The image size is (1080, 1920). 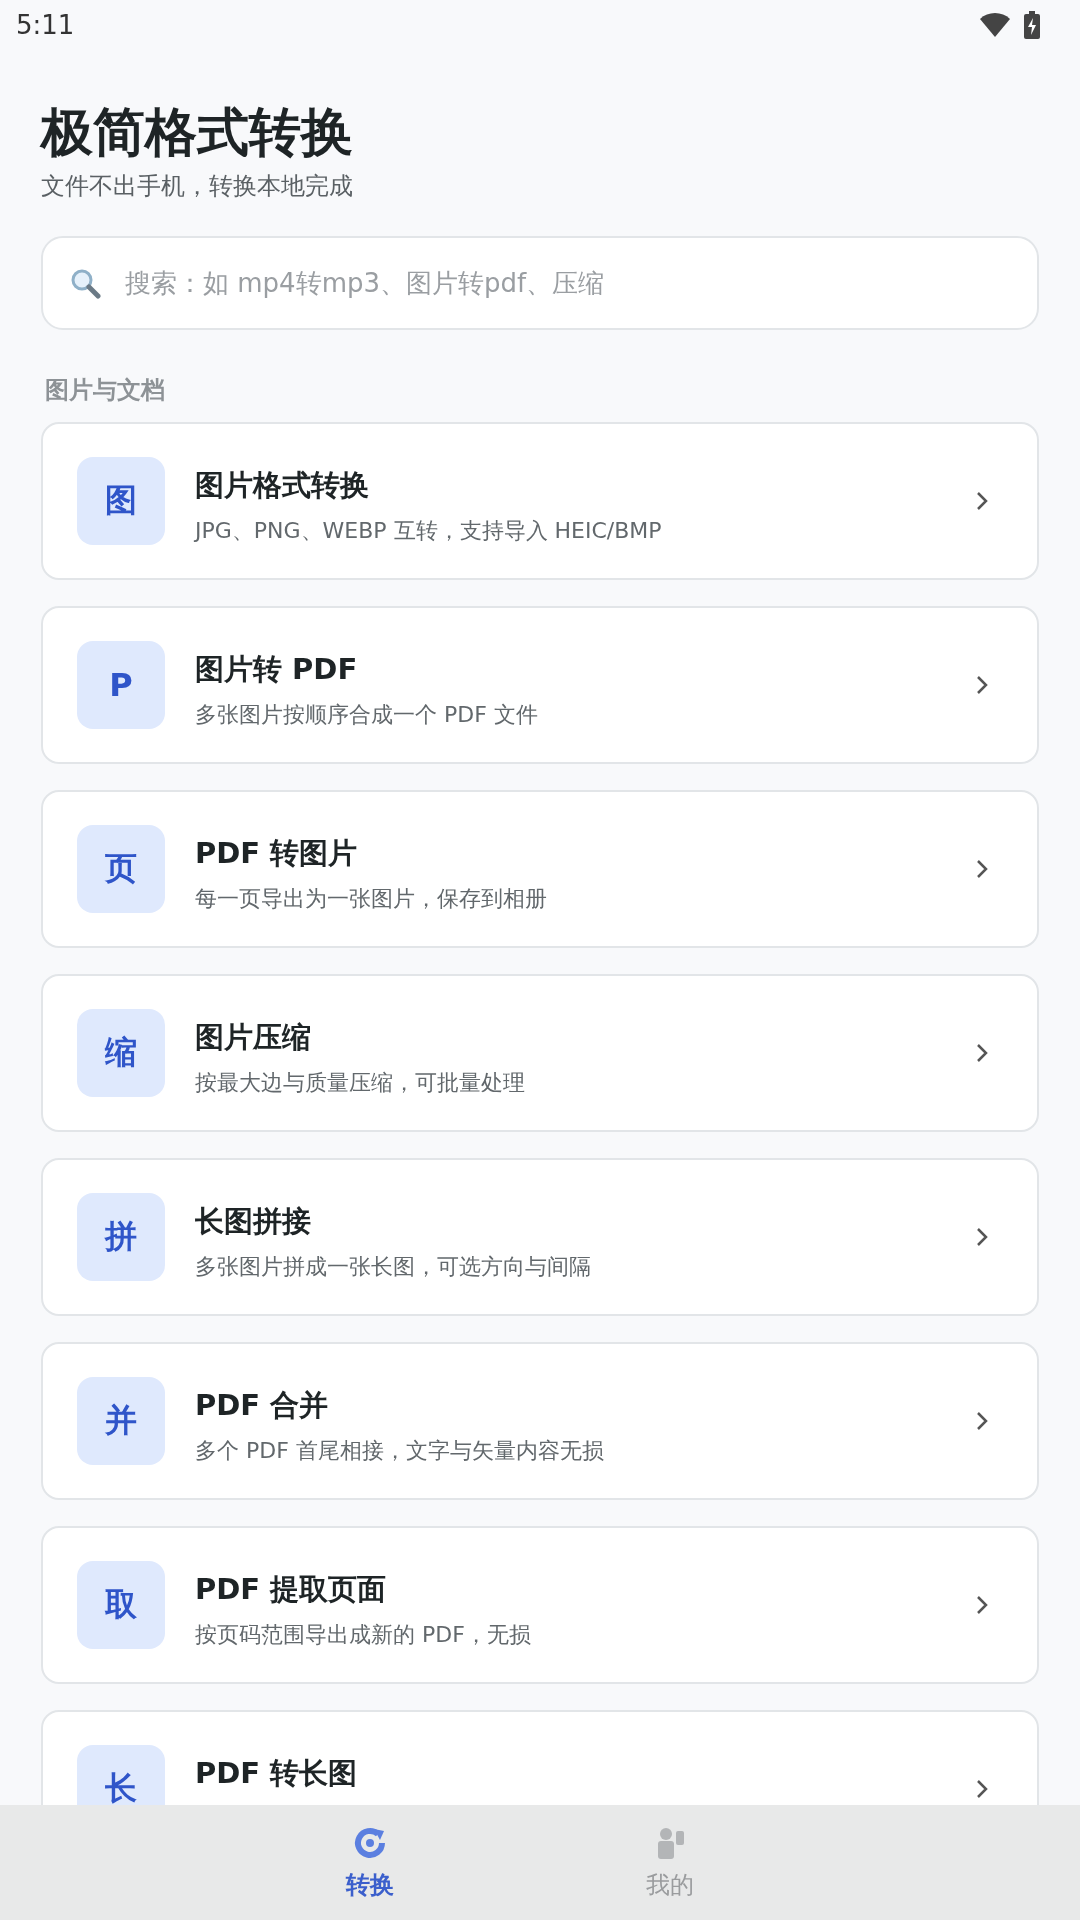 I want to click on tool-title: PDF 转图片, so click(x=277, y=853).